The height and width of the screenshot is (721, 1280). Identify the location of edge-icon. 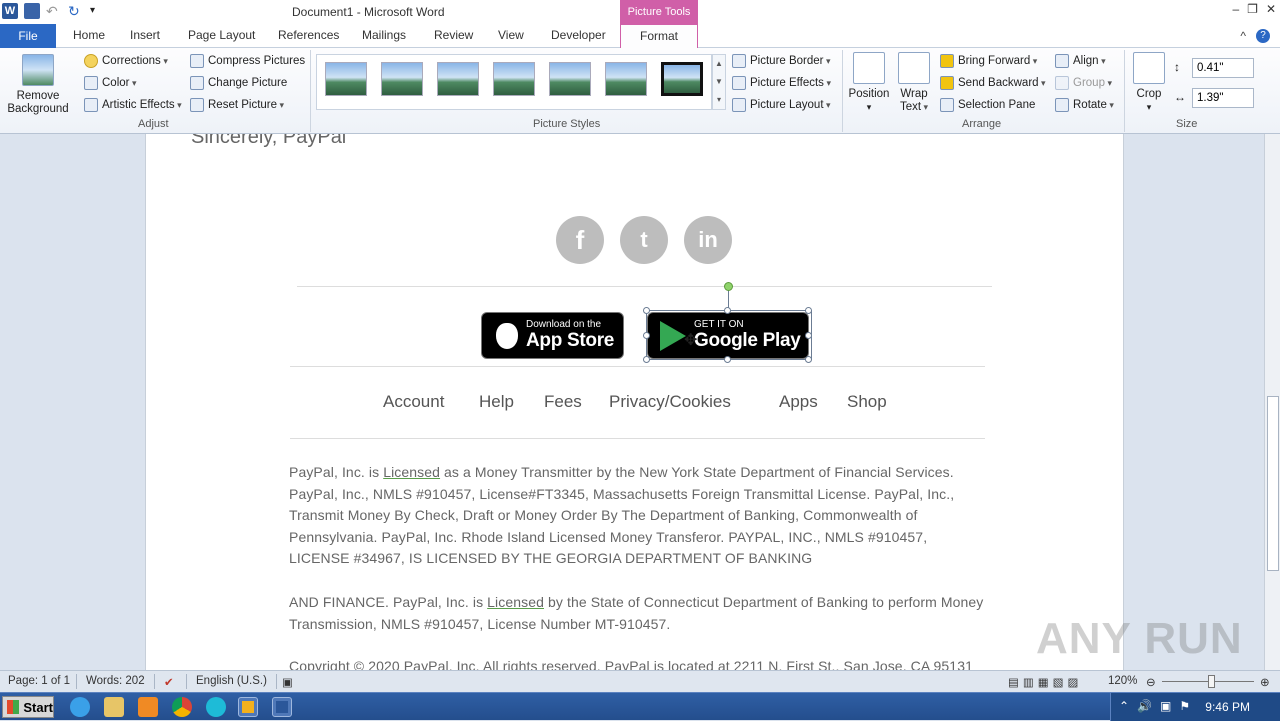
(216, 707).